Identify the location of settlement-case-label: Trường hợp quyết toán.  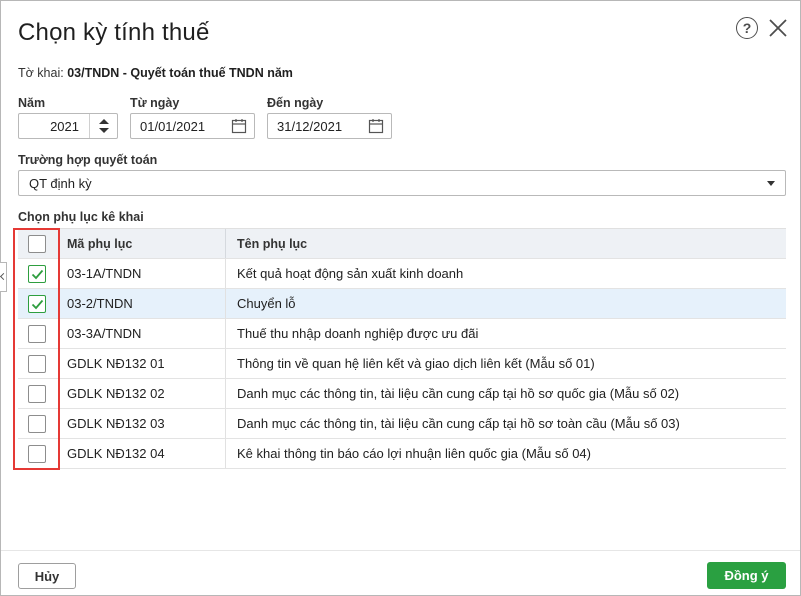
(88, 160).